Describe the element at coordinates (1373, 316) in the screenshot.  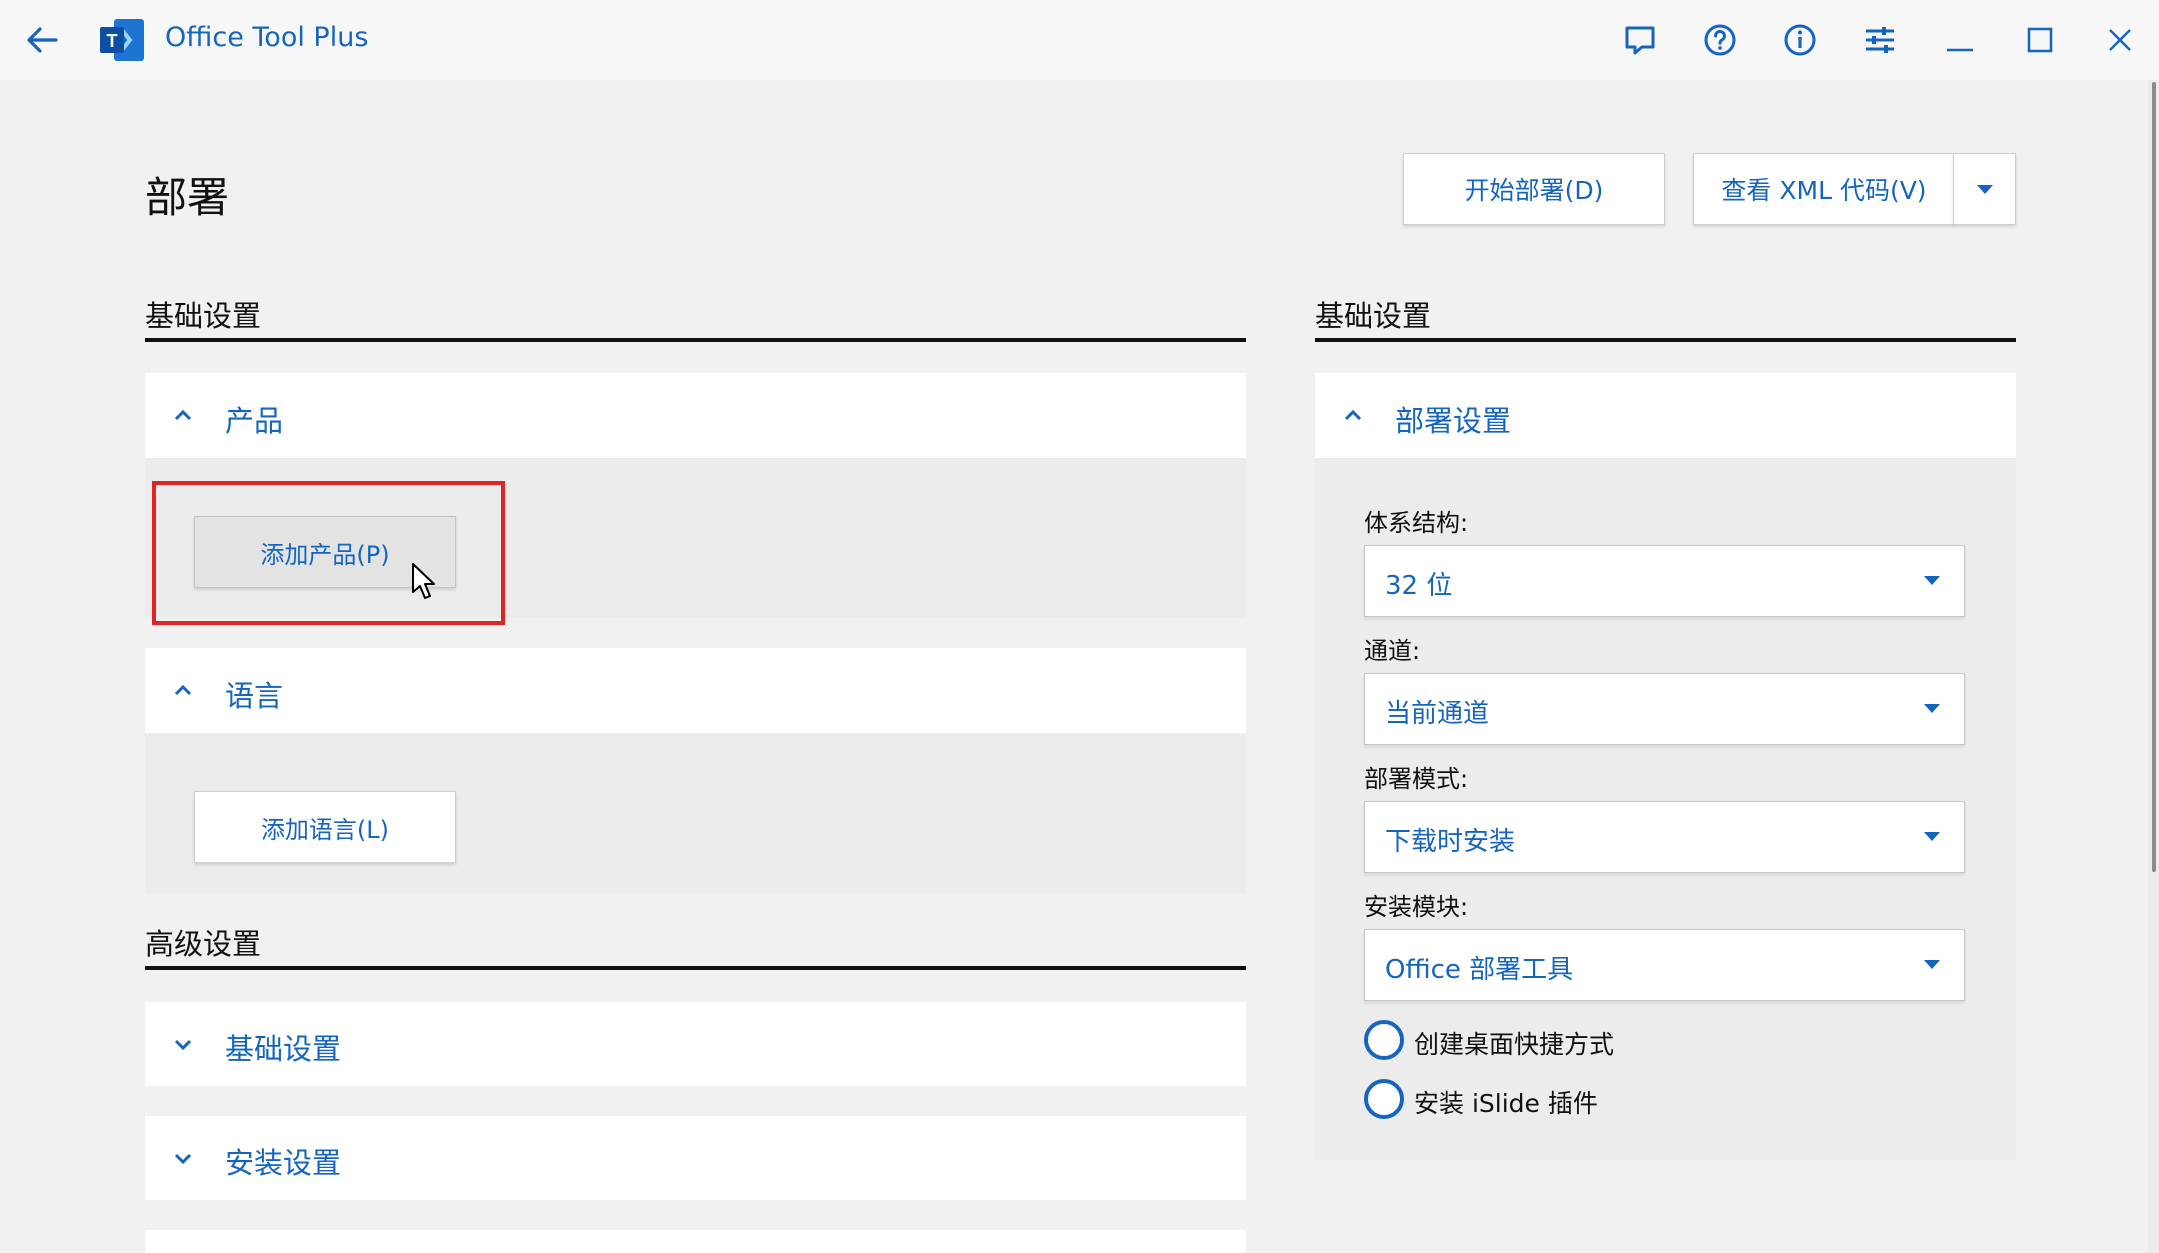
I see `right-basic-settings-header: 基础设置` at that location.